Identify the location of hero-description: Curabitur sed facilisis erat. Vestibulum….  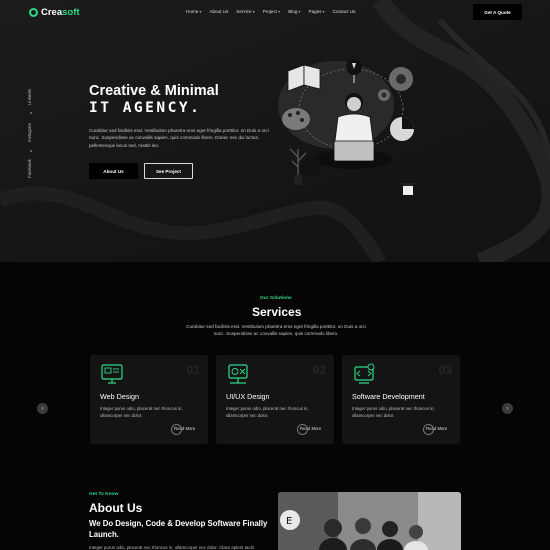
(179, 138).